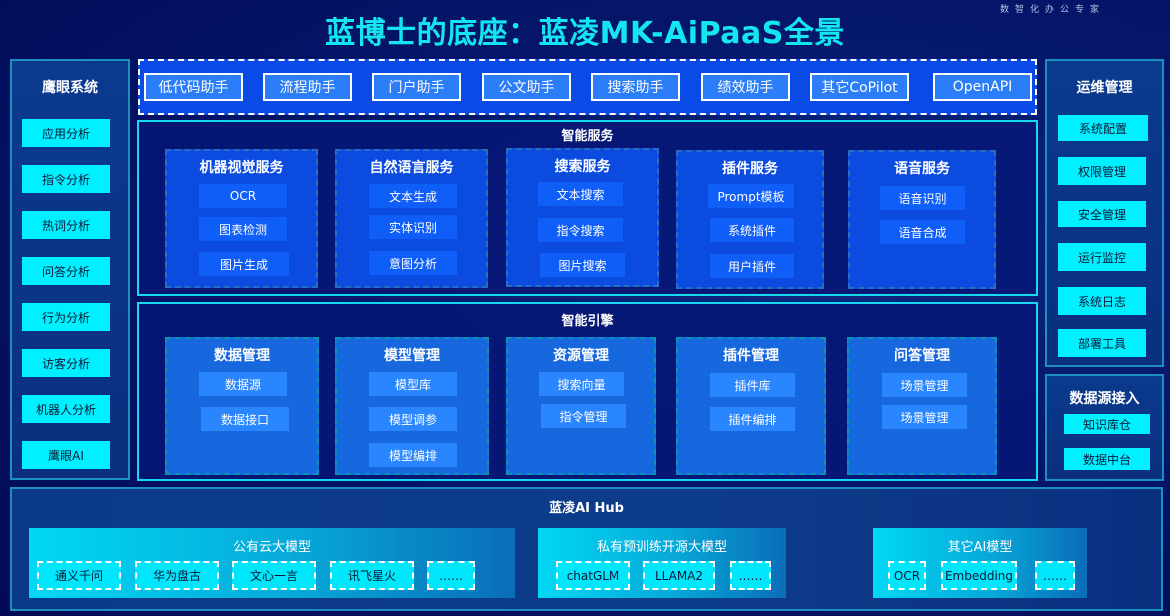 The height and width of the screenshot is (616, 1170). What do you see at coordinates (413, 196) in the screenshot?
I see `service-item: 文本生成` at bounding box center [413, 196].